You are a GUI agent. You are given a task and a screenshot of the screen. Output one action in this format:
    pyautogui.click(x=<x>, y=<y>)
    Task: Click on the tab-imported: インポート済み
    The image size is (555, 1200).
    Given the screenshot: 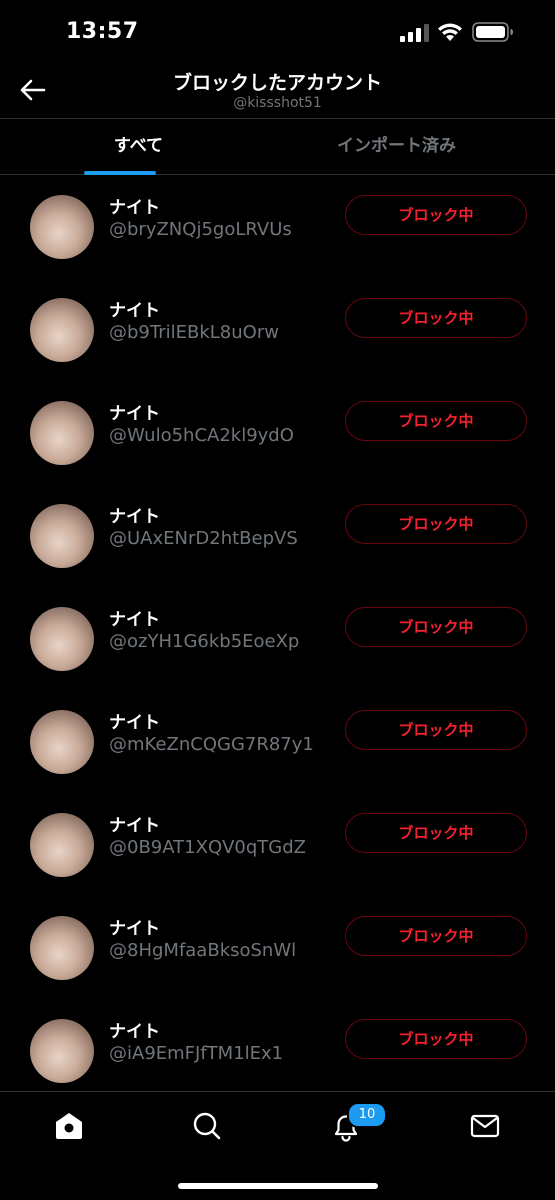 What is the action you would take?
    pyautogui.click(x=396, y=147)
    